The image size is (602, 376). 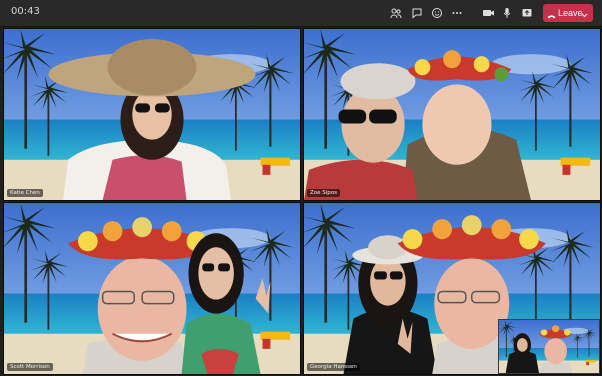 I want to click on phone-icon, so click(x=551, y=17).